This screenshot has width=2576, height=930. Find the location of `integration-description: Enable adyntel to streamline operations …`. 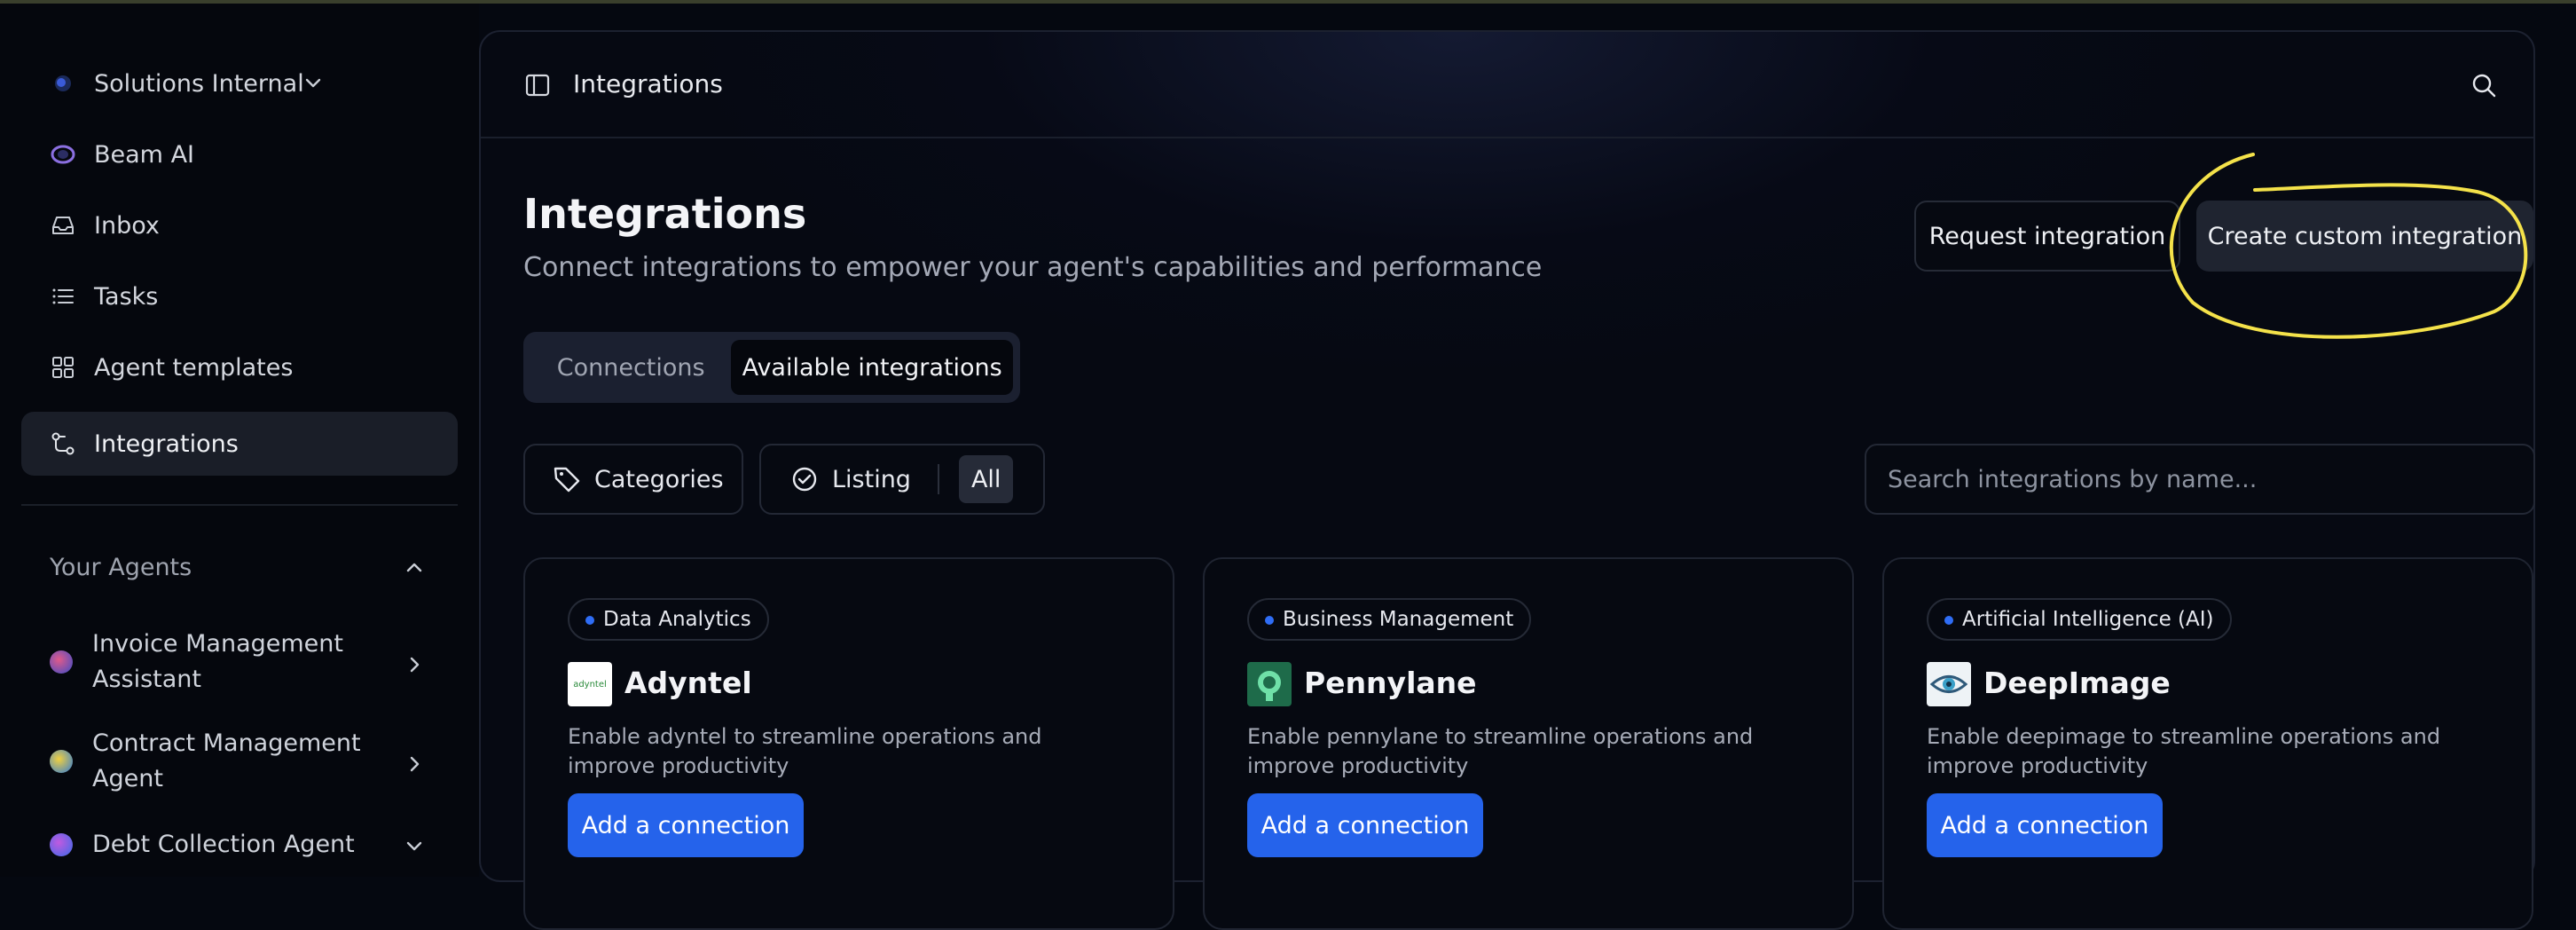

integration-description: Enable adyntel to streamline operations … is located at coordinates (805, 751).